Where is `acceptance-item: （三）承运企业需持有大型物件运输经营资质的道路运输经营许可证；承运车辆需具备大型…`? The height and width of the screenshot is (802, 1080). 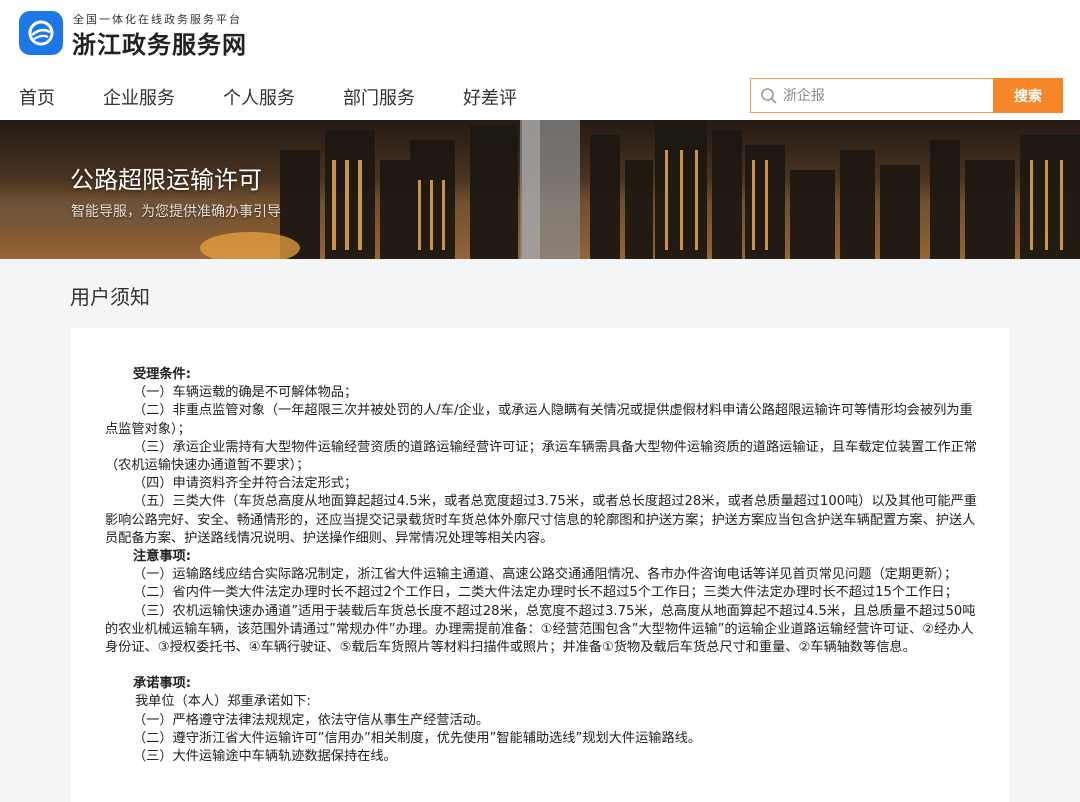
acceptance-item: （三）承运企业需持有大型物件运输经营资质的道路运输经营许可证；承运车辆需具备大型… is located at coordinates (541, 456).